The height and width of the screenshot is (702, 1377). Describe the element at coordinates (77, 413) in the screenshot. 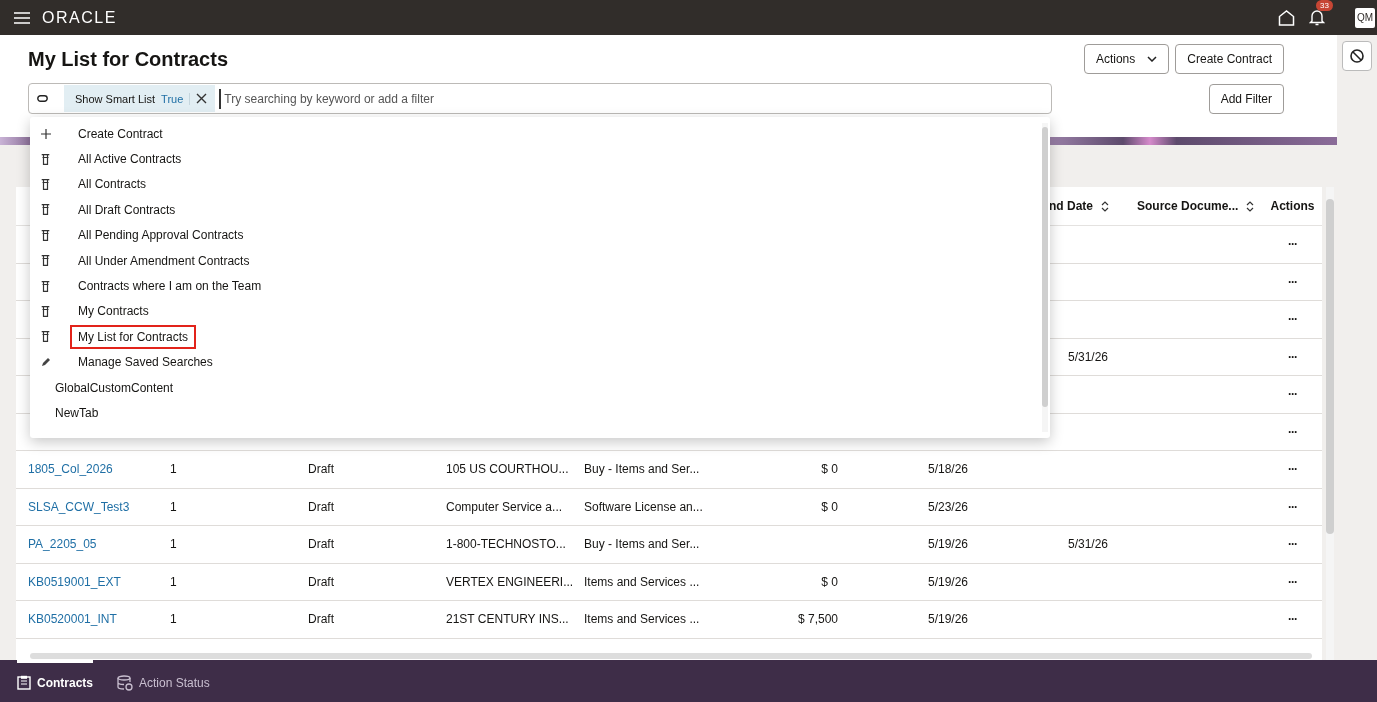

I see `saved-search-item: NewTab` at that location.